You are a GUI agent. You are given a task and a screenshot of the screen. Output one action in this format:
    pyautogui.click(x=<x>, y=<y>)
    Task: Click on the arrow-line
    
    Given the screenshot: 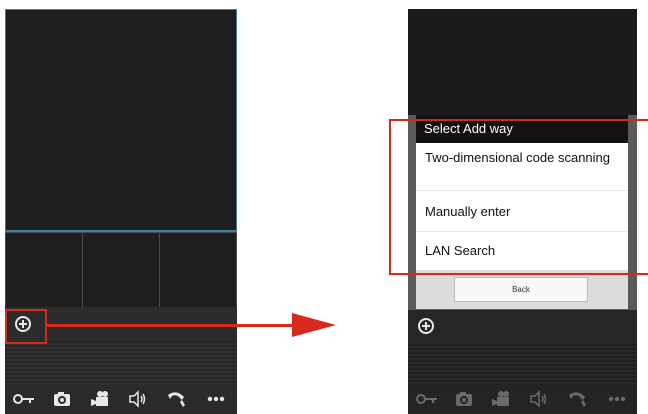 What is the action you would take?
    pyautogui.click(x=169, y=325)
    